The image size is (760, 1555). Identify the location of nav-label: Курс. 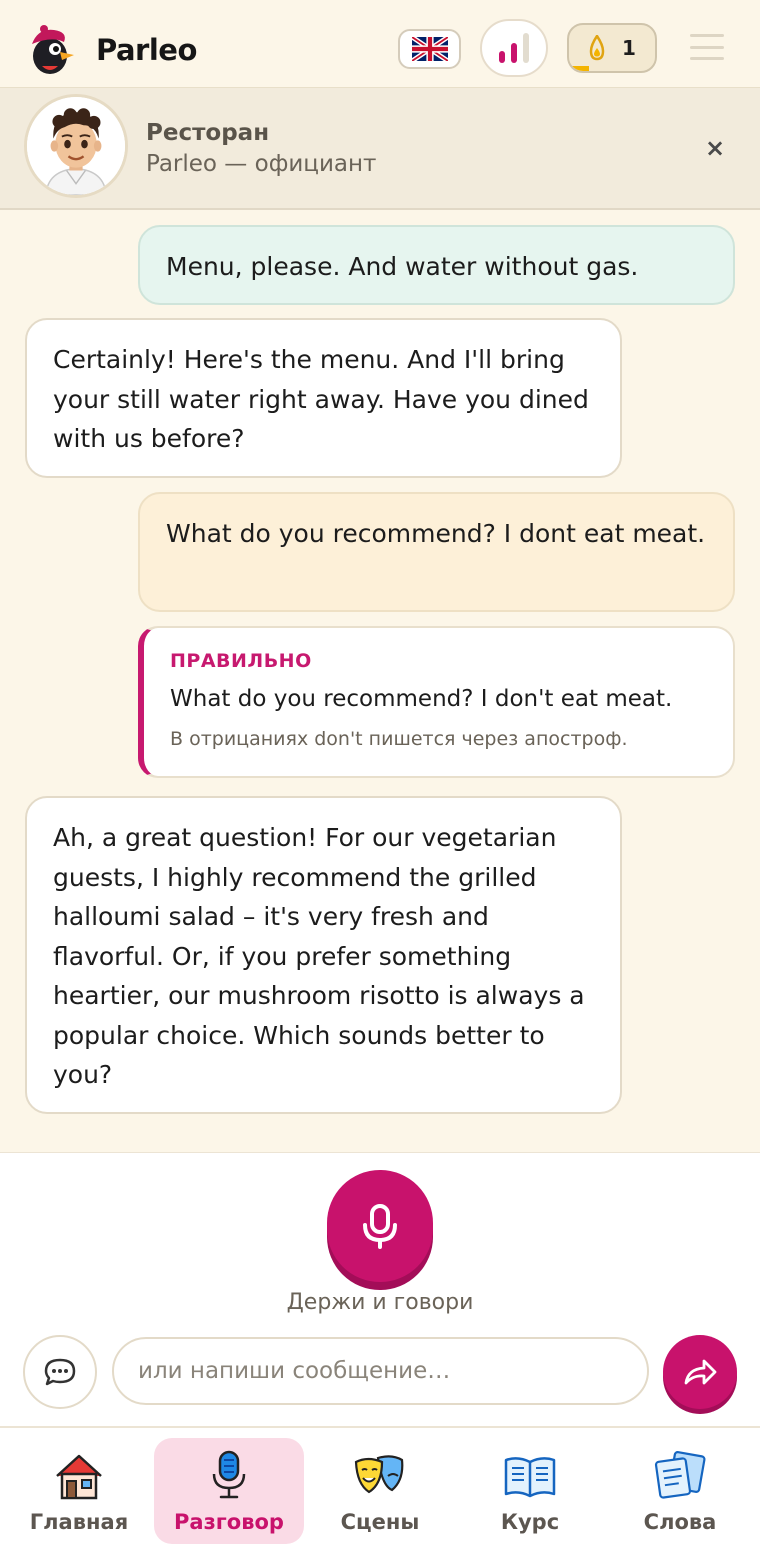
(530, 1522).